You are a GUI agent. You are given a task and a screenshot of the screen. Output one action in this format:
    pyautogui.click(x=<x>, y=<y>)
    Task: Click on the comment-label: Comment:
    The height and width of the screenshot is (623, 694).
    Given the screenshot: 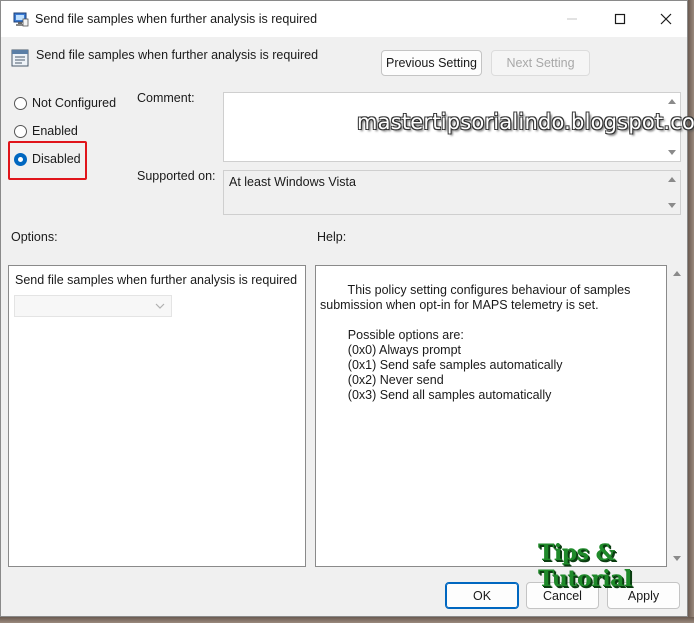 What is the action you would take?
    pyautogui.click(x=166, y=98)
    